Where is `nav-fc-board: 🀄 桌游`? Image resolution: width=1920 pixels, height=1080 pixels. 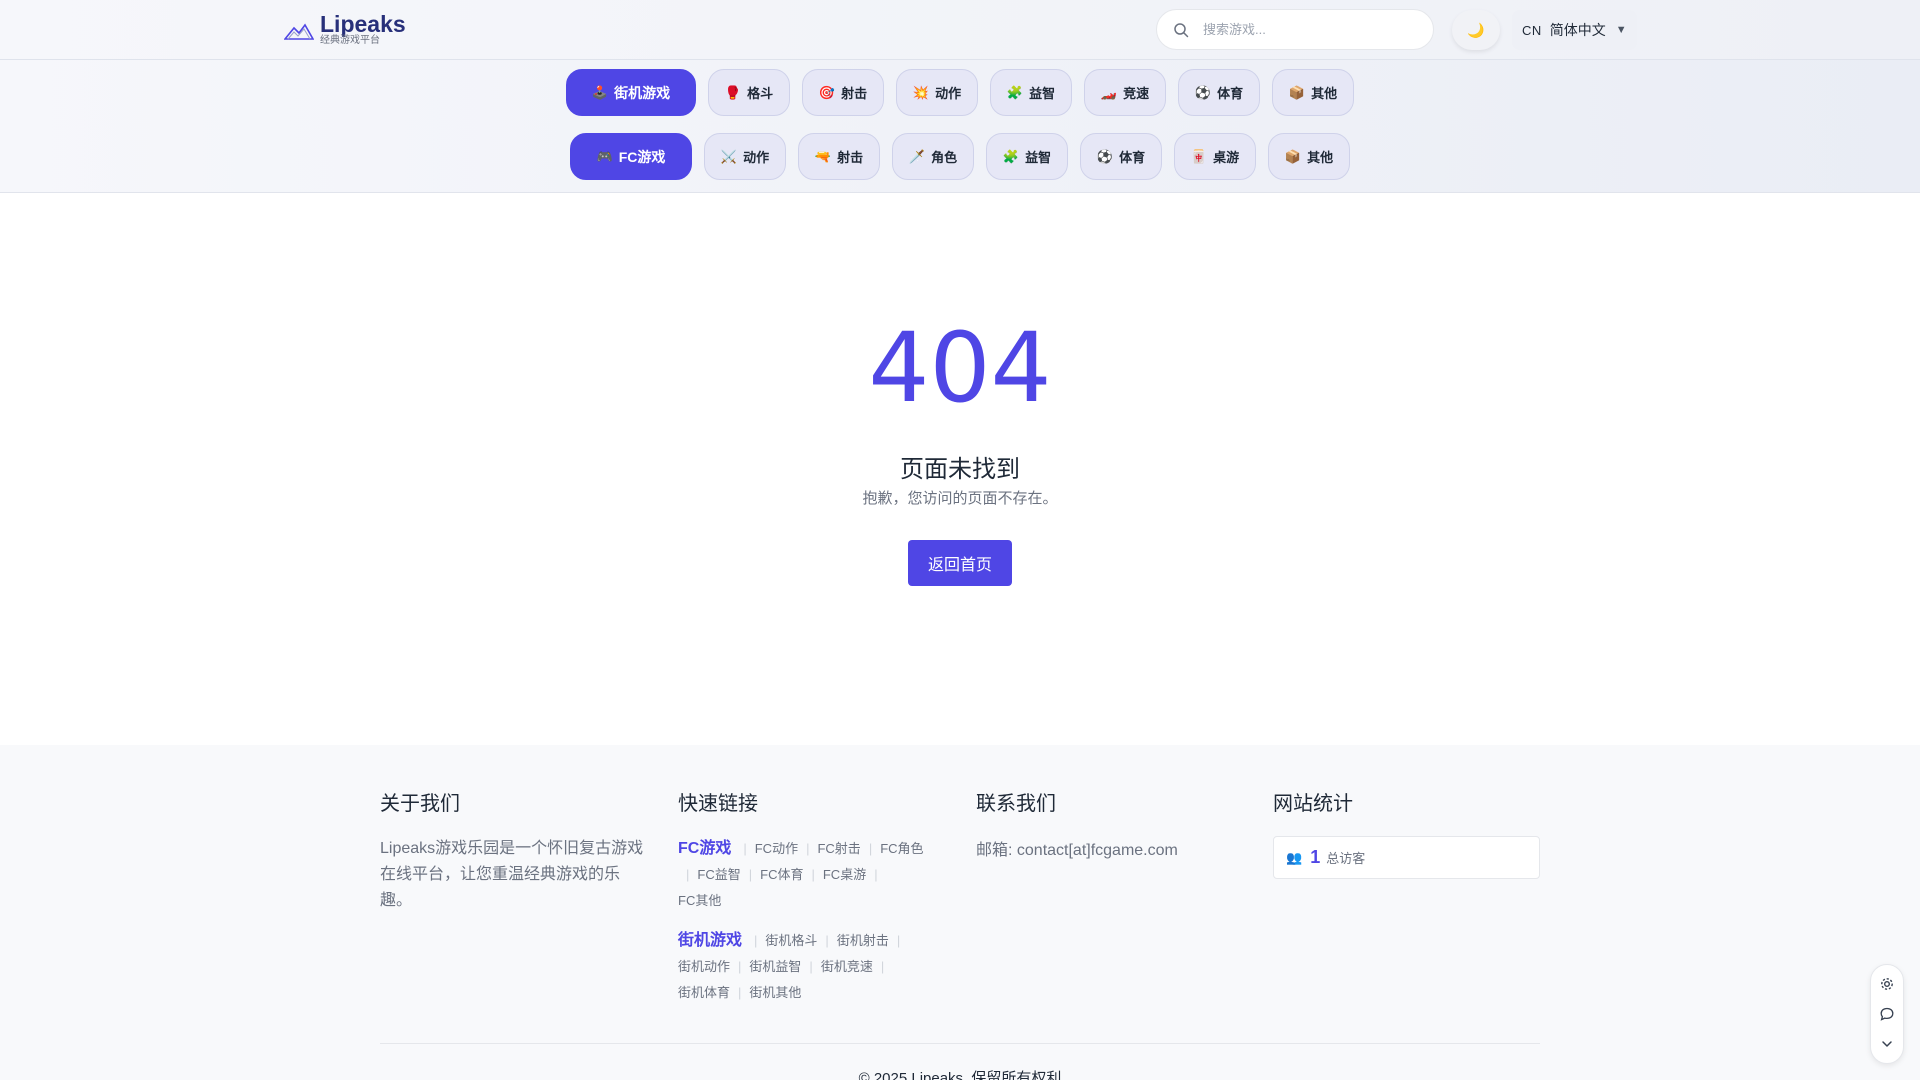 nav-fc-board: 🀄 桌游 is located at coordinates (1215, 156).